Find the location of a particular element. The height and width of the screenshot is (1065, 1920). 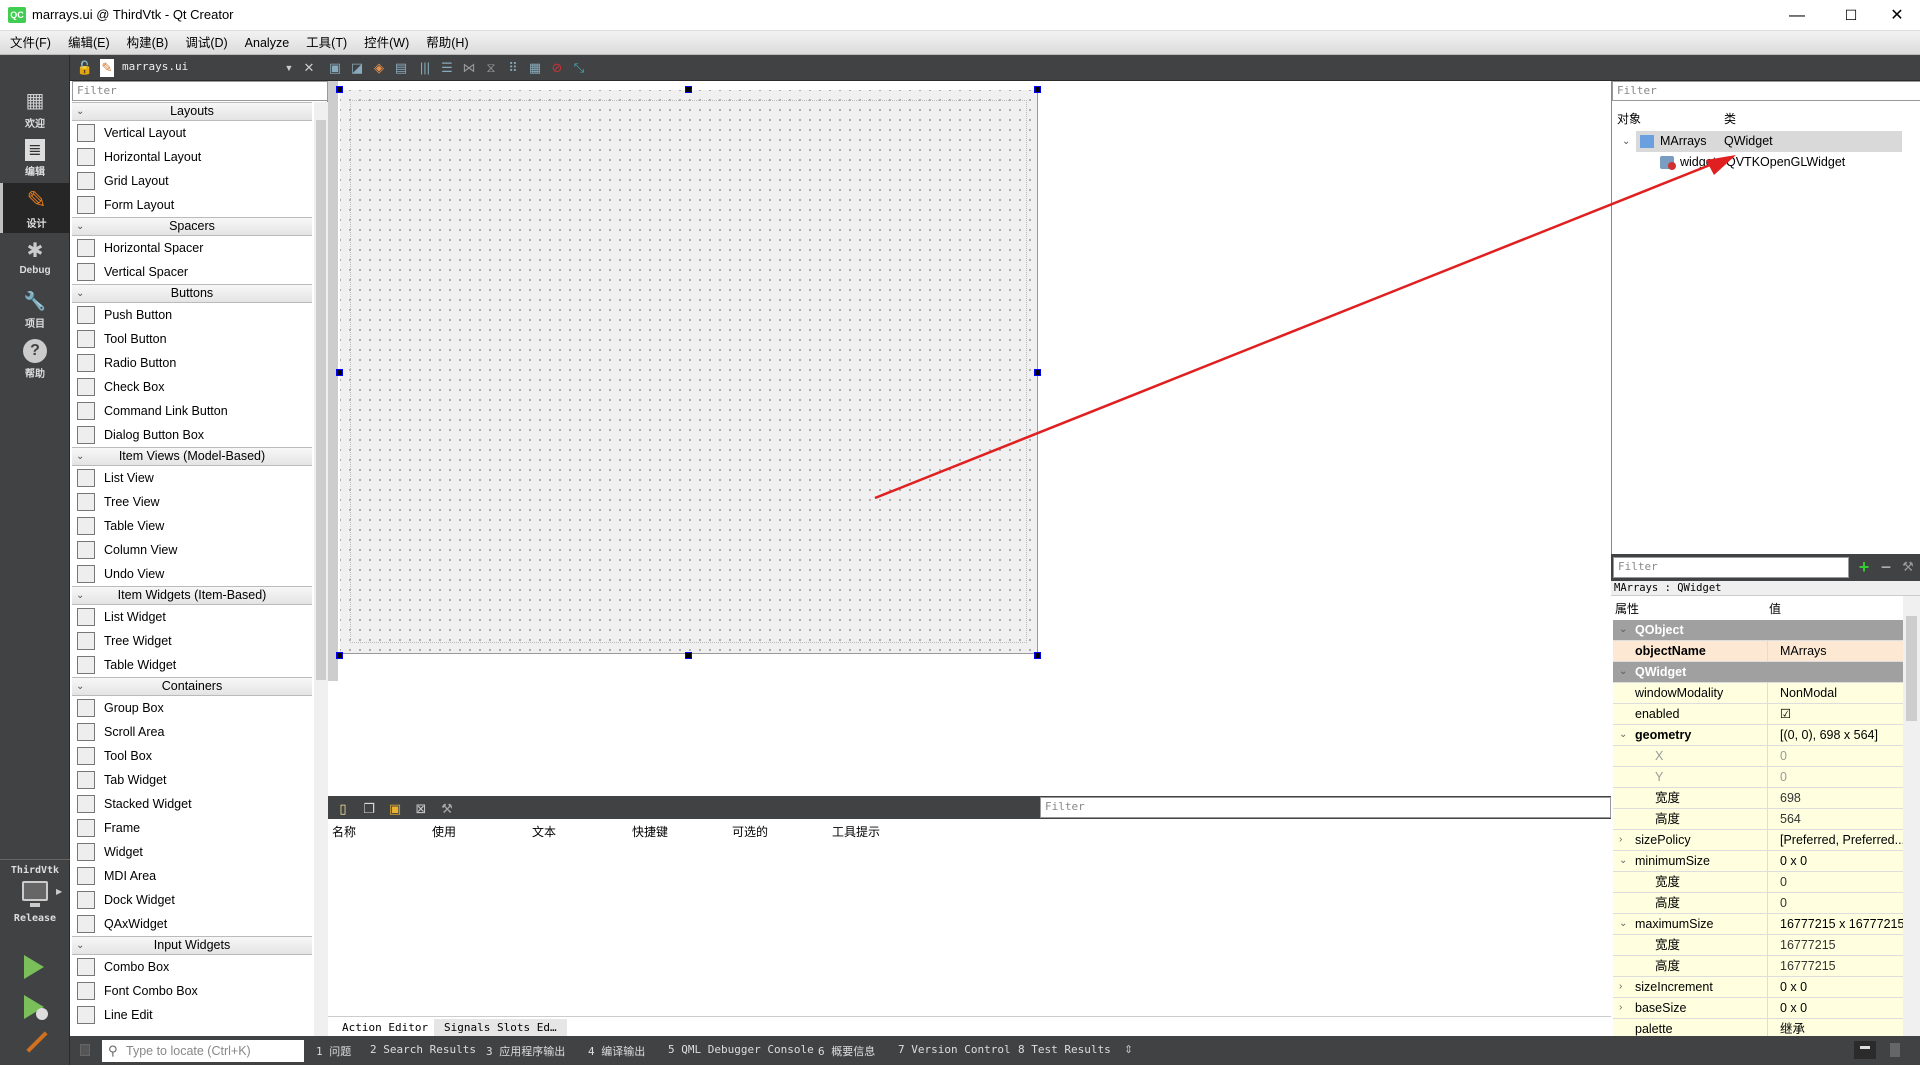

widget-item: Undo View is located at coordinates (192, 574).